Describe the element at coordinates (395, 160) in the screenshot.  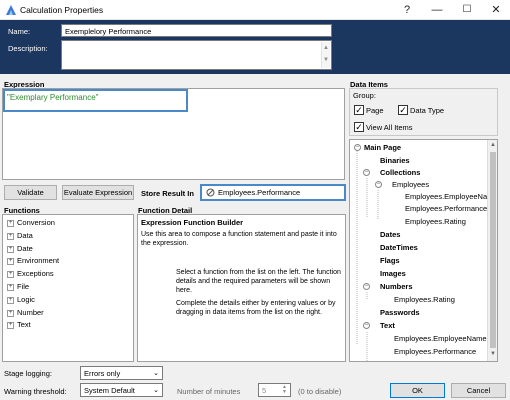
I see `tree-item-binaries: Binaries` at that location.